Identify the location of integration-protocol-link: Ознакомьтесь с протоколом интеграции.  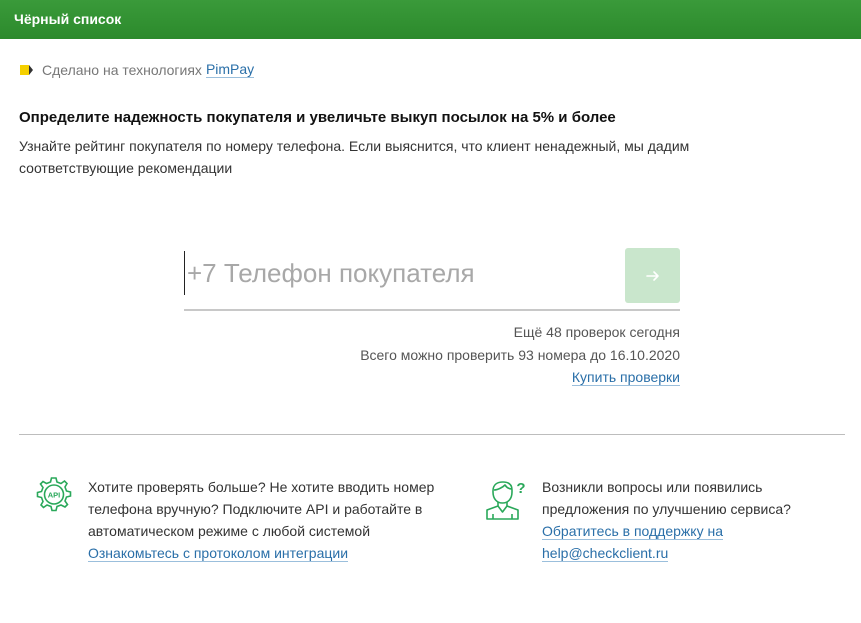
(218, 553).